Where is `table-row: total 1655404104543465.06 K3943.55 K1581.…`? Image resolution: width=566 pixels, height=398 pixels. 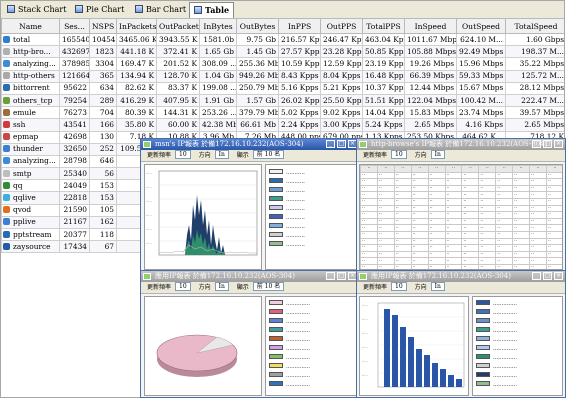
table-row: total 1655404104543465.06 K3943.55 K1581.… is located at coordinates (282, 39).